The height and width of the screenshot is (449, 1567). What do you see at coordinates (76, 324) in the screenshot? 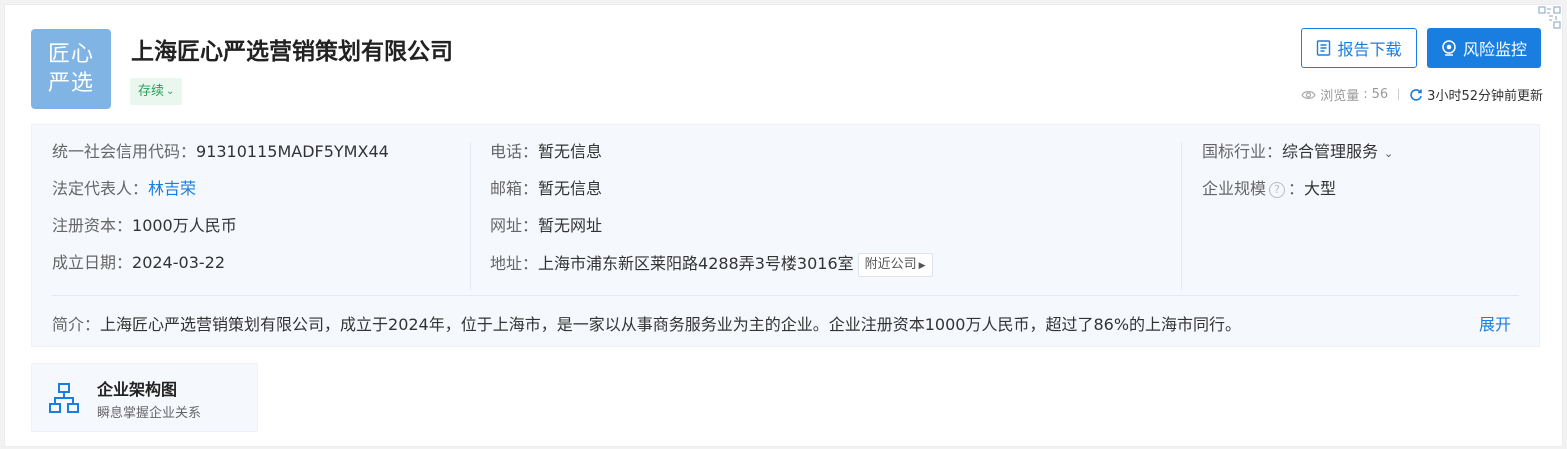
I see `intro-label: 简介：` at bounding box center [76, 324].